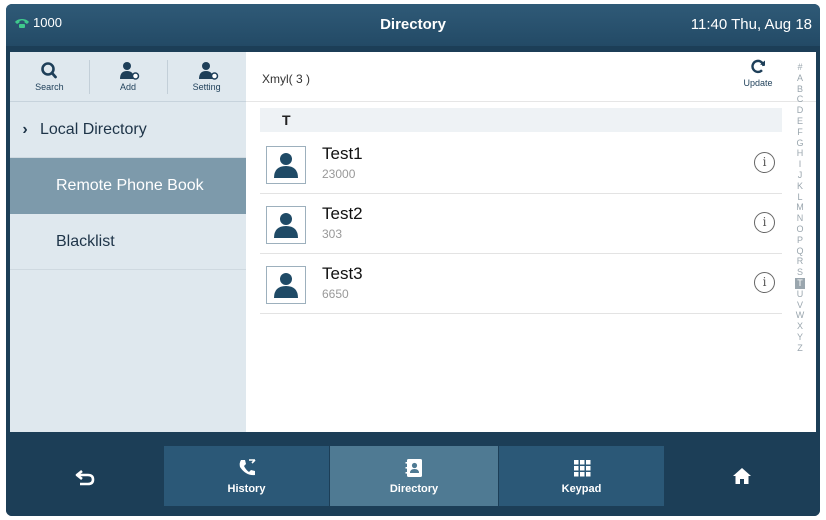 The width and height of the screenshot is (826, 520). I want to click on keypad-icon, so click(581, 468).